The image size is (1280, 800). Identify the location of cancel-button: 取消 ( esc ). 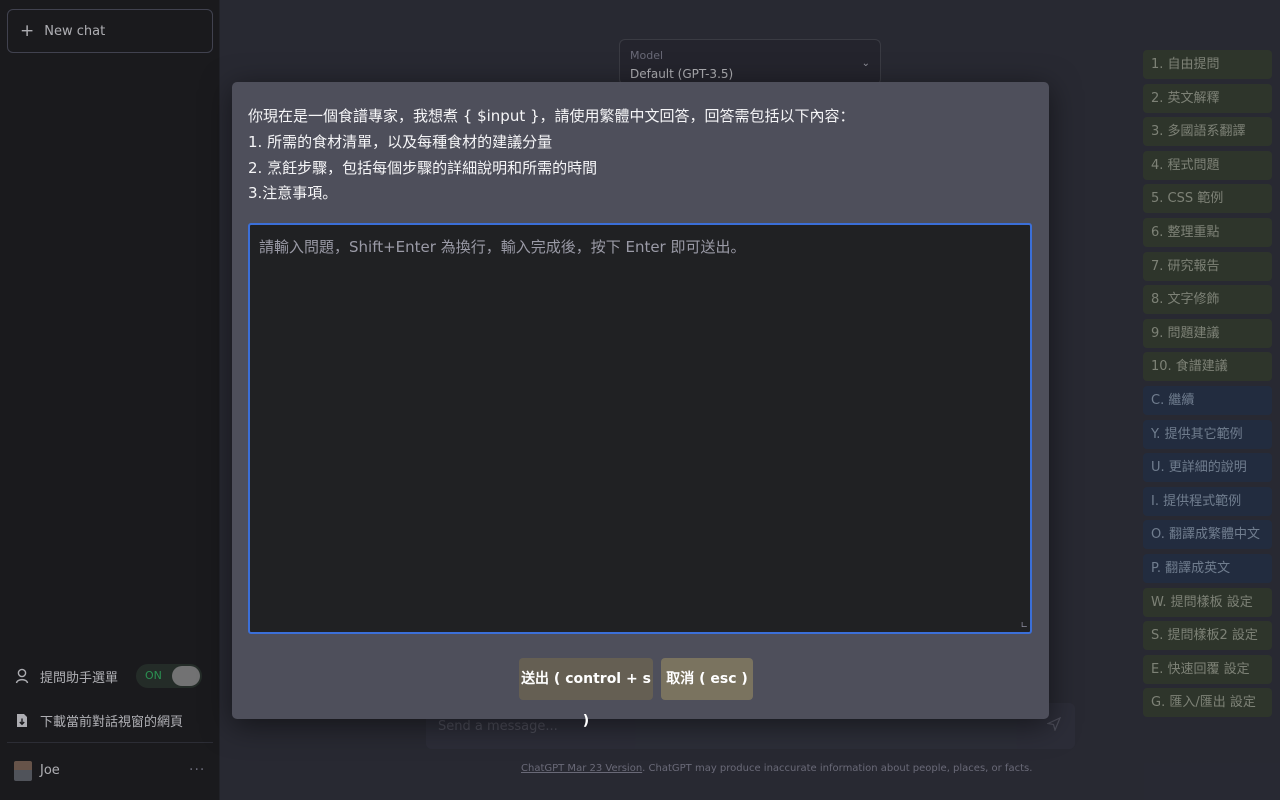
(707, 679).